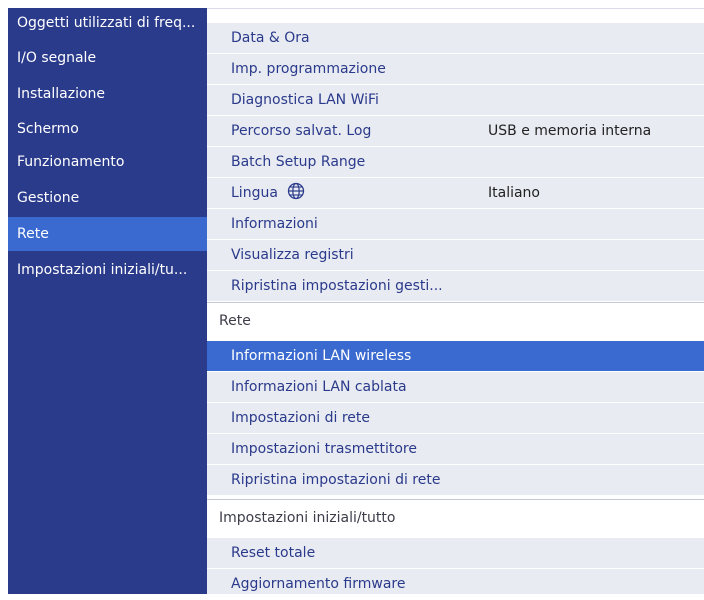 The height and width of the screenshot is (600, 704). Describe the element at coordinates (308, 69) in the screenshot. I see `menu-item-label: Imp. programmazione` at that location.